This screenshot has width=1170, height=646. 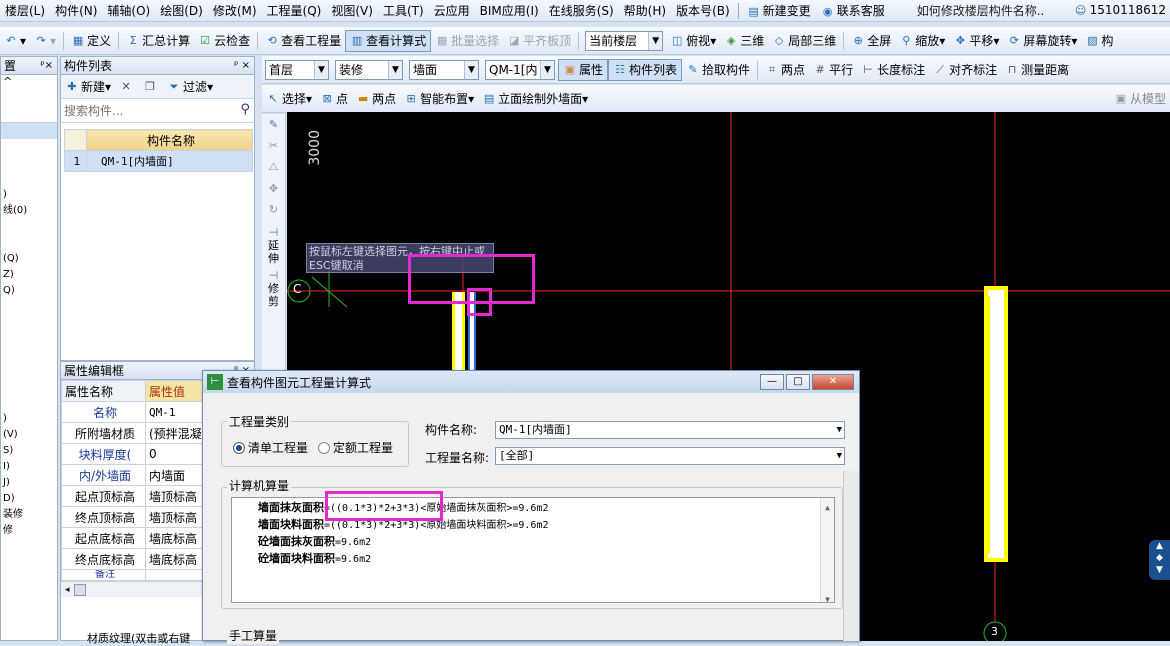 I want to click on pan-button: ✥ 平移 ▾, so click(x=976, y=41).